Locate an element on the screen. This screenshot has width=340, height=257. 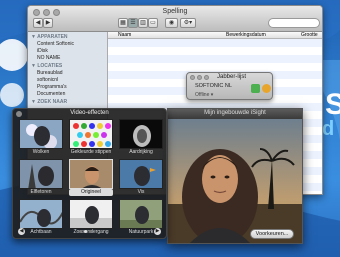
nature-park-icon is located at coordinates (141, 214).